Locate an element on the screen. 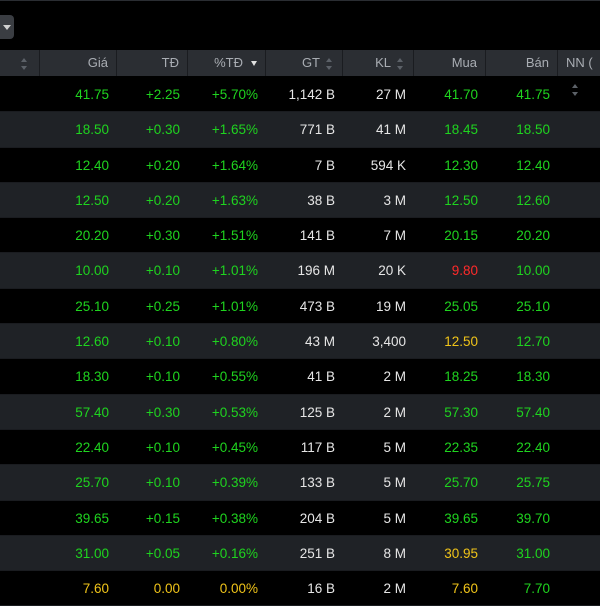 Image resolution: width=600 pixels, height=606 pixels. cell-percent-change: +0.55% is located at coordinates (234, 377).